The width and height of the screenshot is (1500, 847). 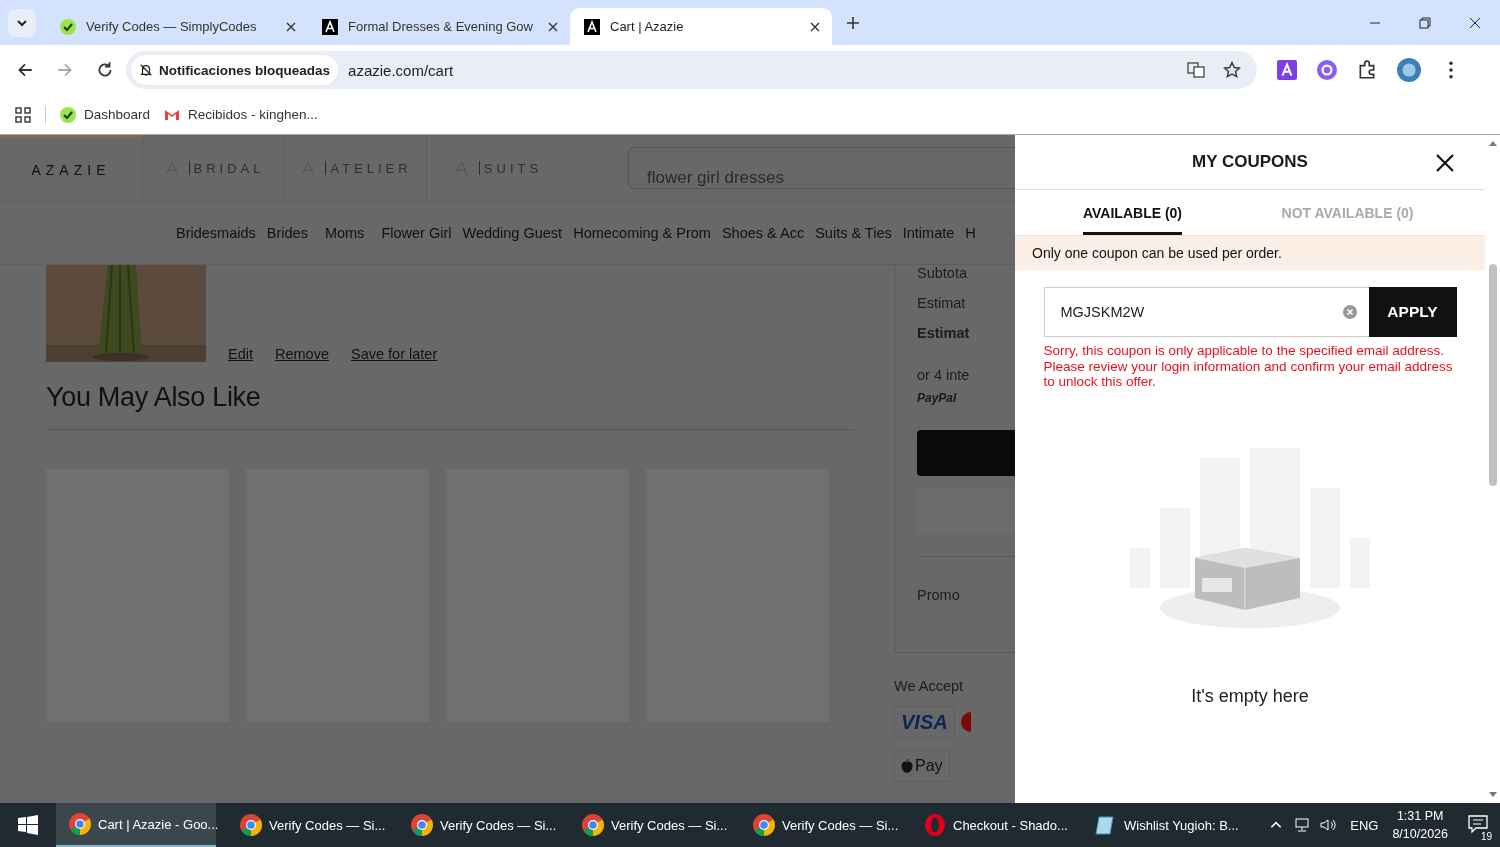 What do you see at coordinates (922, 766) in the screenshot?
I see `apple-pay-logo: Pay` at bounding box center [922, 766].